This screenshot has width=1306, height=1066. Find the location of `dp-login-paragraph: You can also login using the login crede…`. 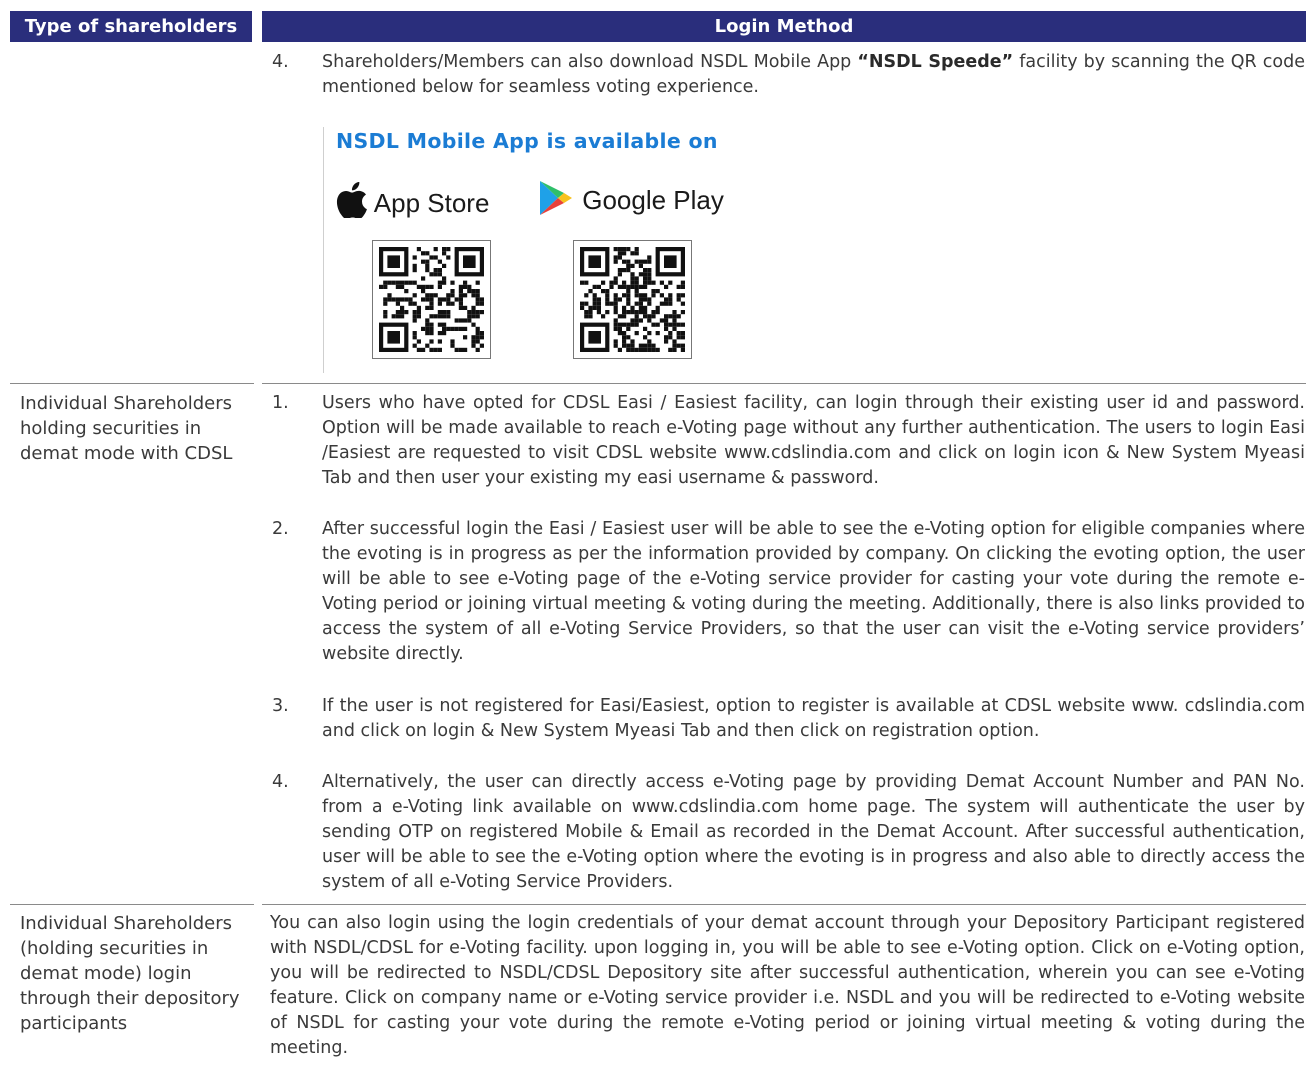

dp-login-paragraph: You can also login using the login crede… is located at coordinates (787, 985).